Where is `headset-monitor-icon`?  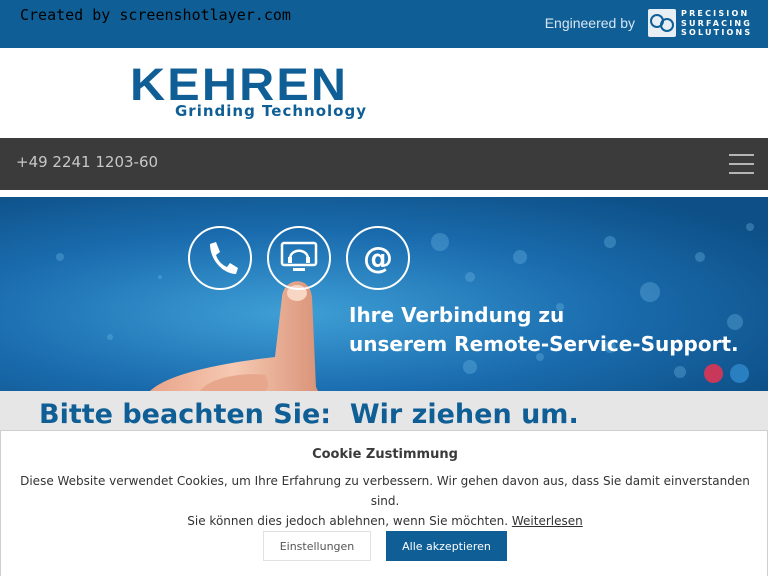
headset-monitor-icon is located at coordinates (299, 258).